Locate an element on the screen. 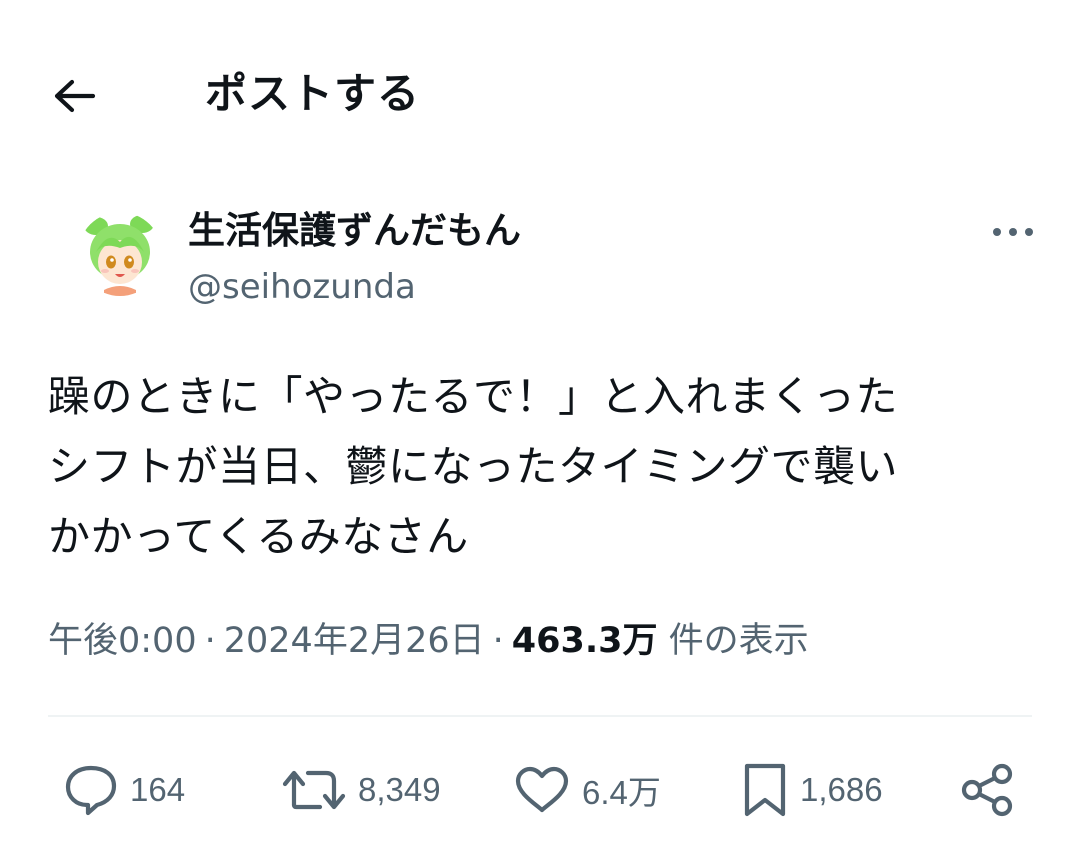 This screenshot has height=852, width=1080. share-button is located at coordinates (988, 790).